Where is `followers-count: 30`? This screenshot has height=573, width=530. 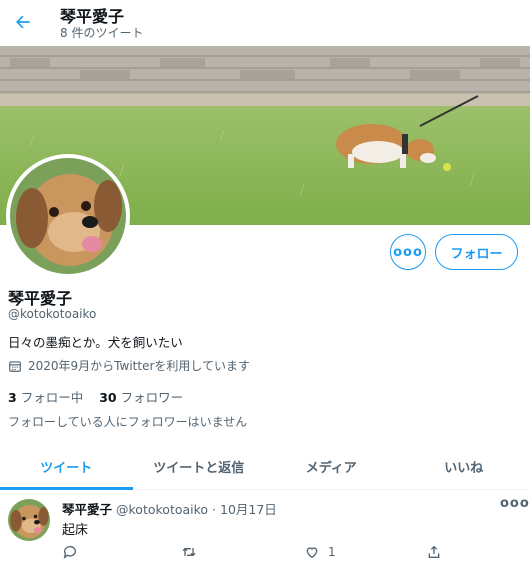 followers-count: 30 is located at coordinates (108, 397).